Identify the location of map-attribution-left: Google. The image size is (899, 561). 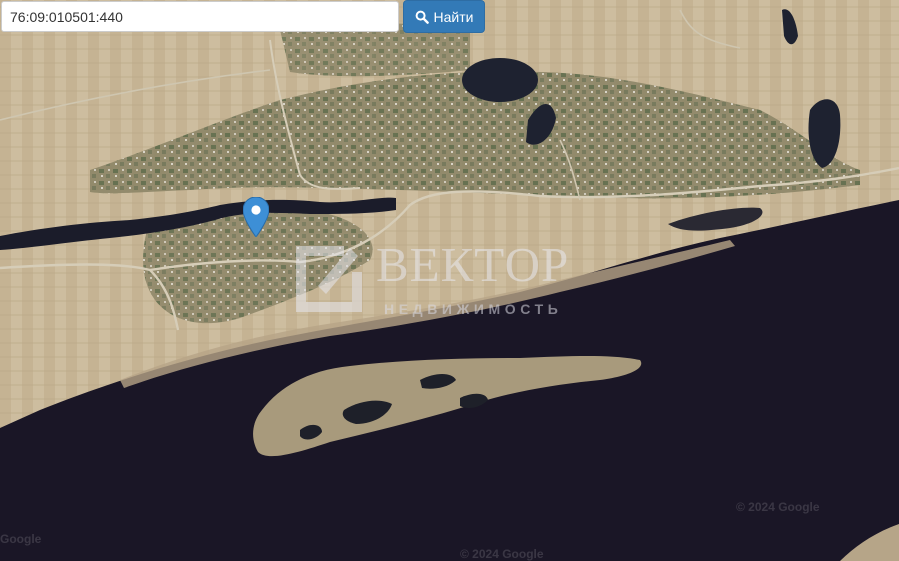
(21, 539).